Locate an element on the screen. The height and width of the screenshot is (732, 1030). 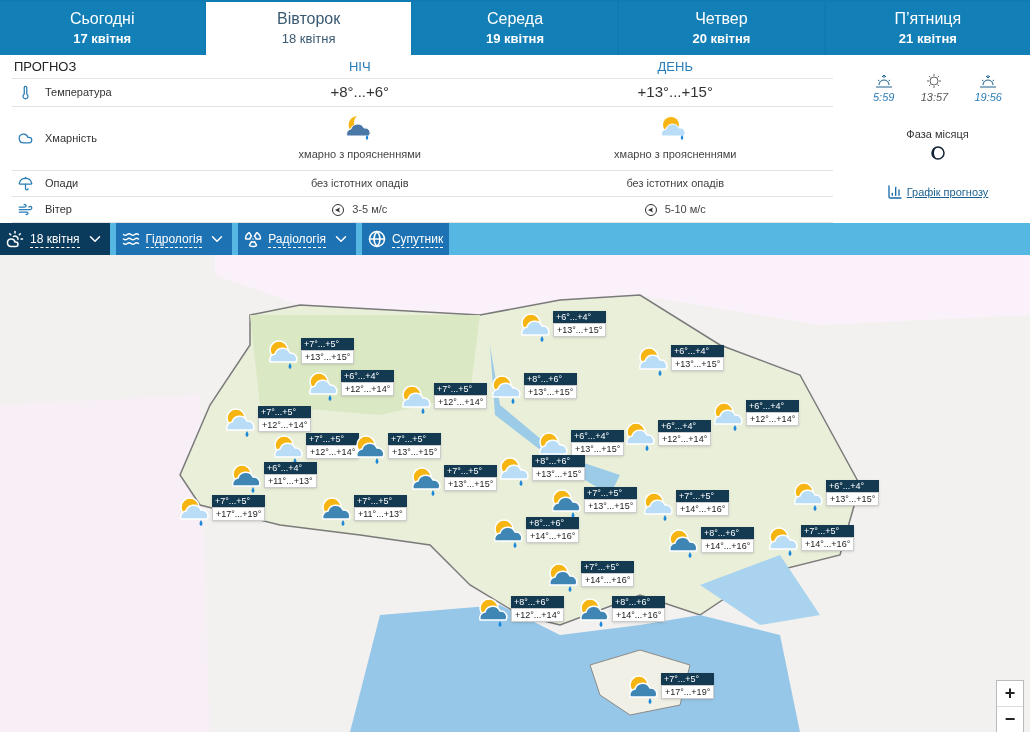
wind-value: 5-10 м/с is located at coordinates (685, 210).